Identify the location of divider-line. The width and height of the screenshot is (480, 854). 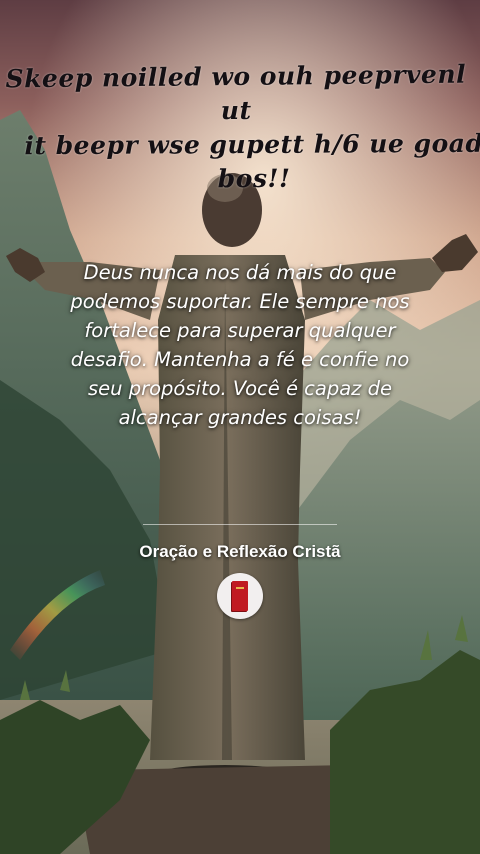
(240, 524).